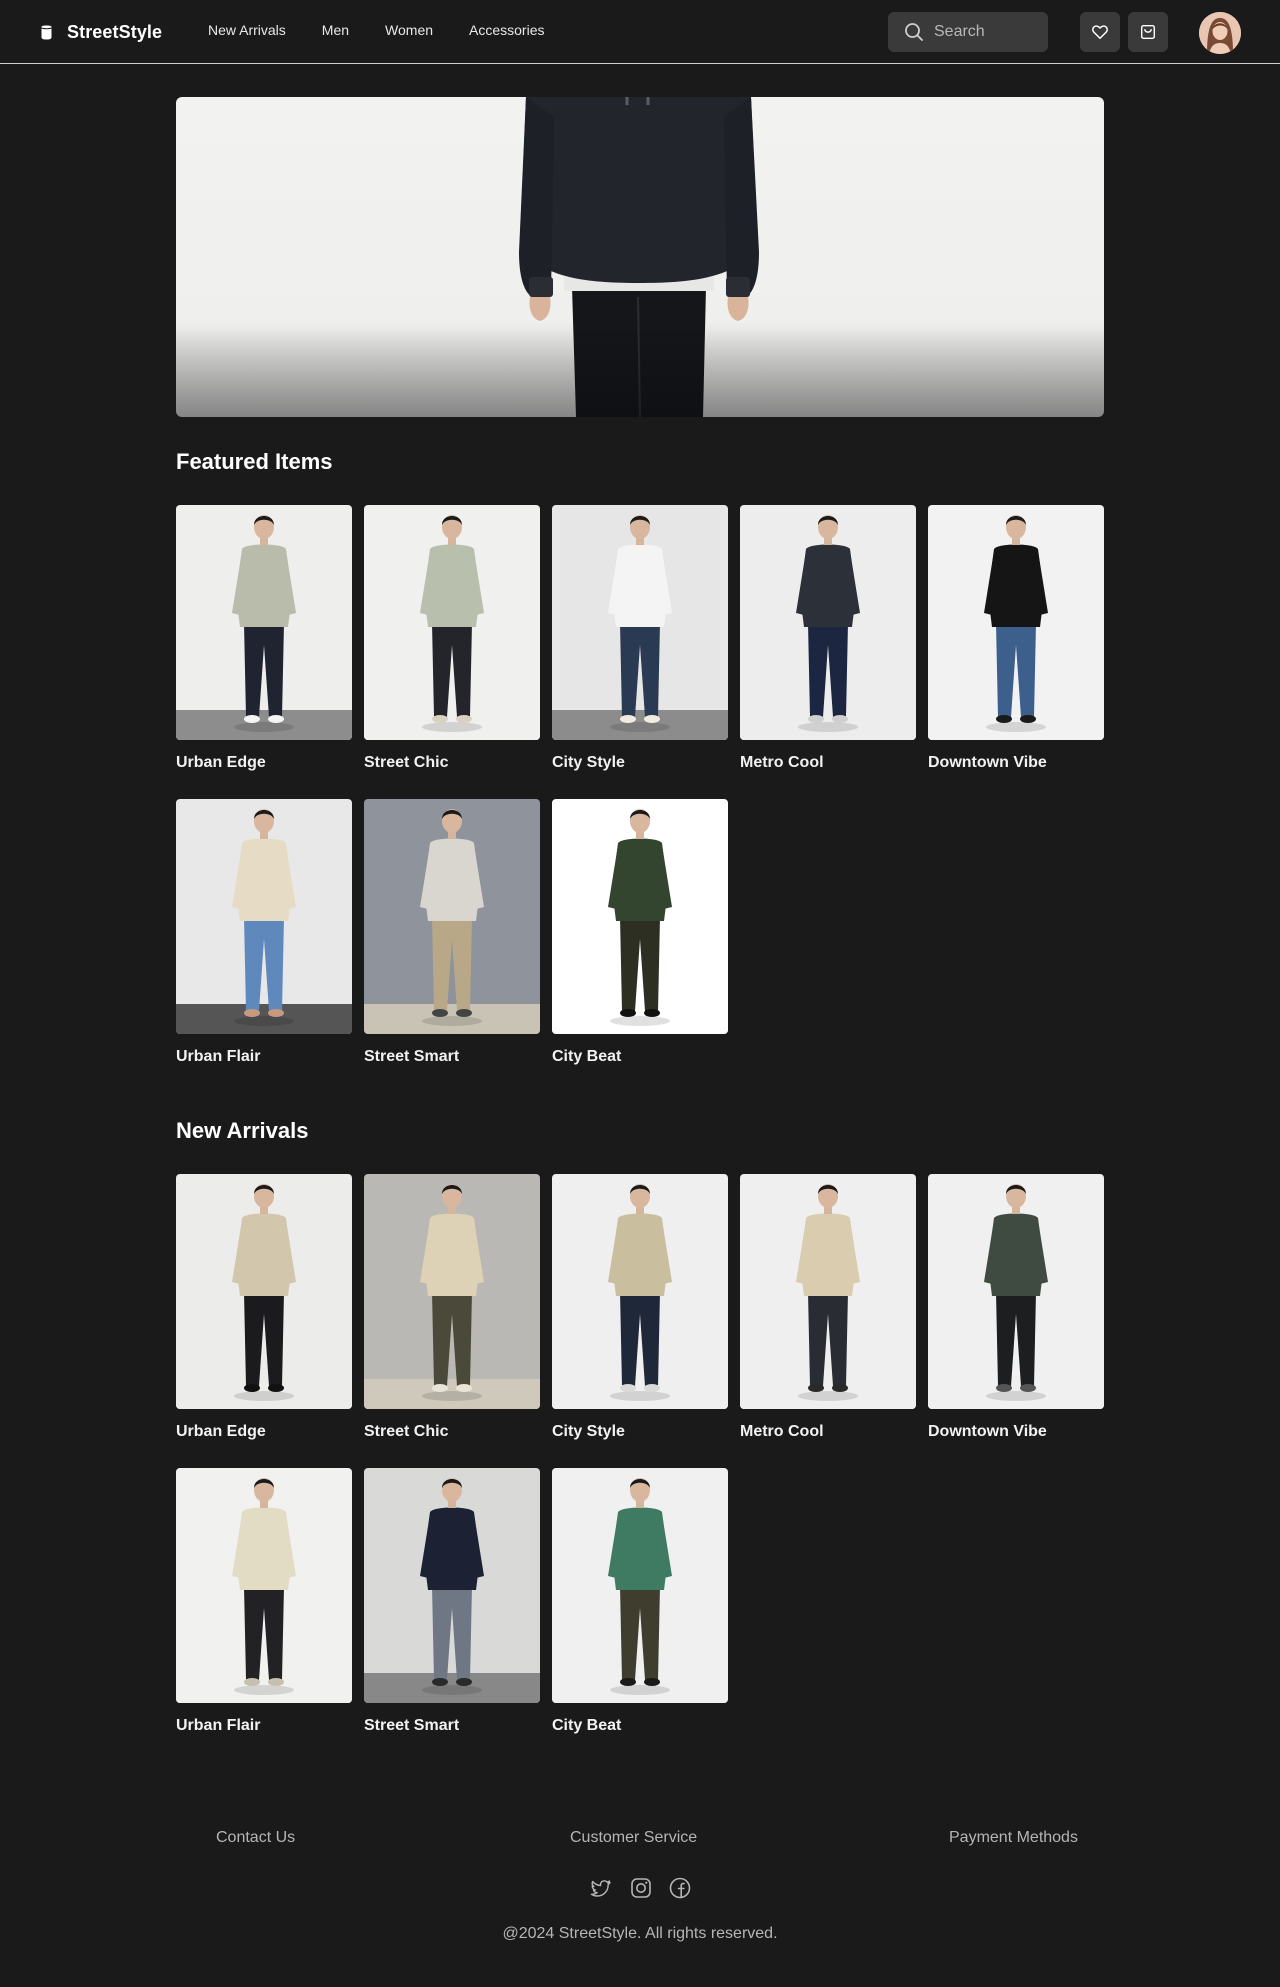 The width and height of the screenshot is (1280, 1987). I want to click on facebook-icon, so click(680, 1888).